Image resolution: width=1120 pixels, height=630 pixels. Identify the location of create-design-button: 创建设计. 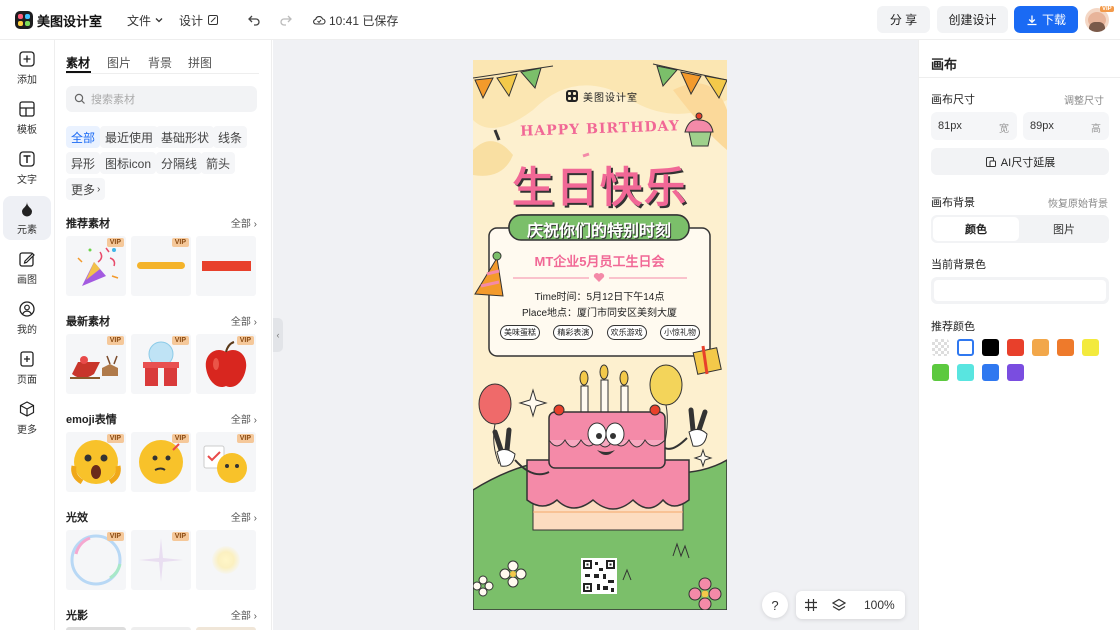
(972, 19).